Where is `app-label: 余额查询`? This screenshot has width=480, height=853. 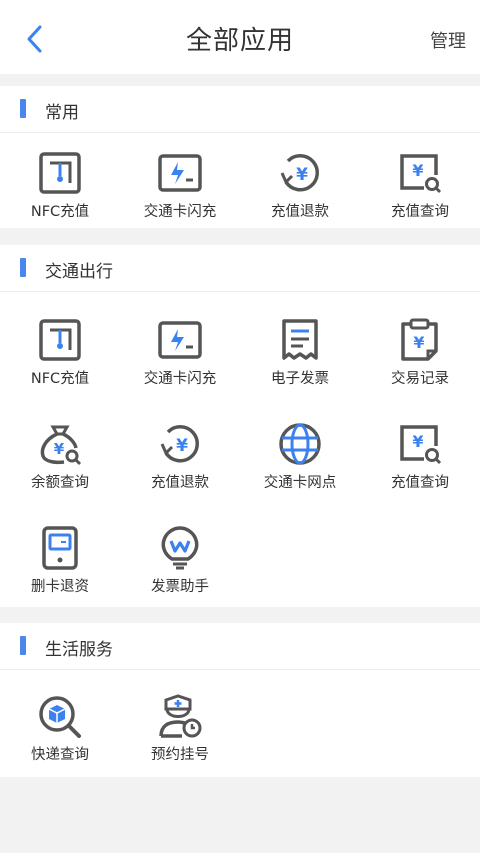 app-label: 余额查询 is located at coordinates (60, 483).